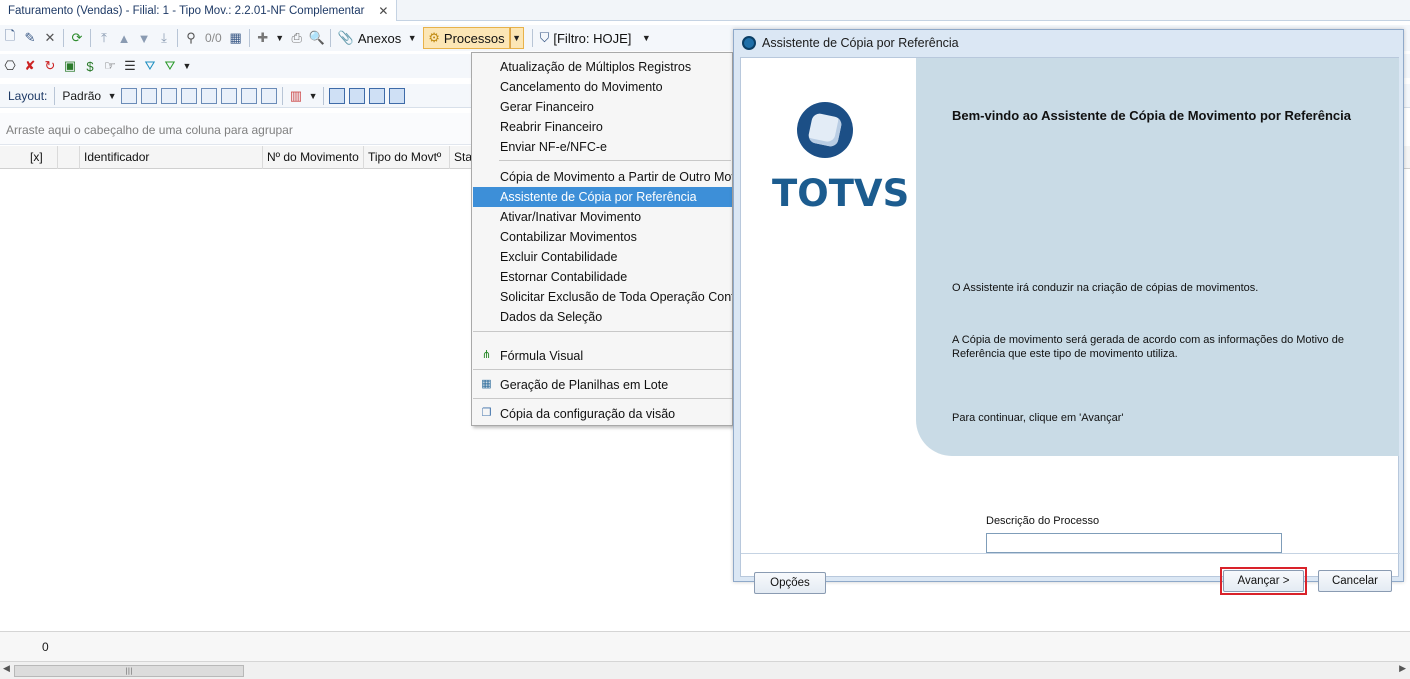  What do you see at coordinates (602, 317) in the screenshot?
I see `menu-item-dados-selecao: Dados da Seleção` at bounding box center [602, 317].